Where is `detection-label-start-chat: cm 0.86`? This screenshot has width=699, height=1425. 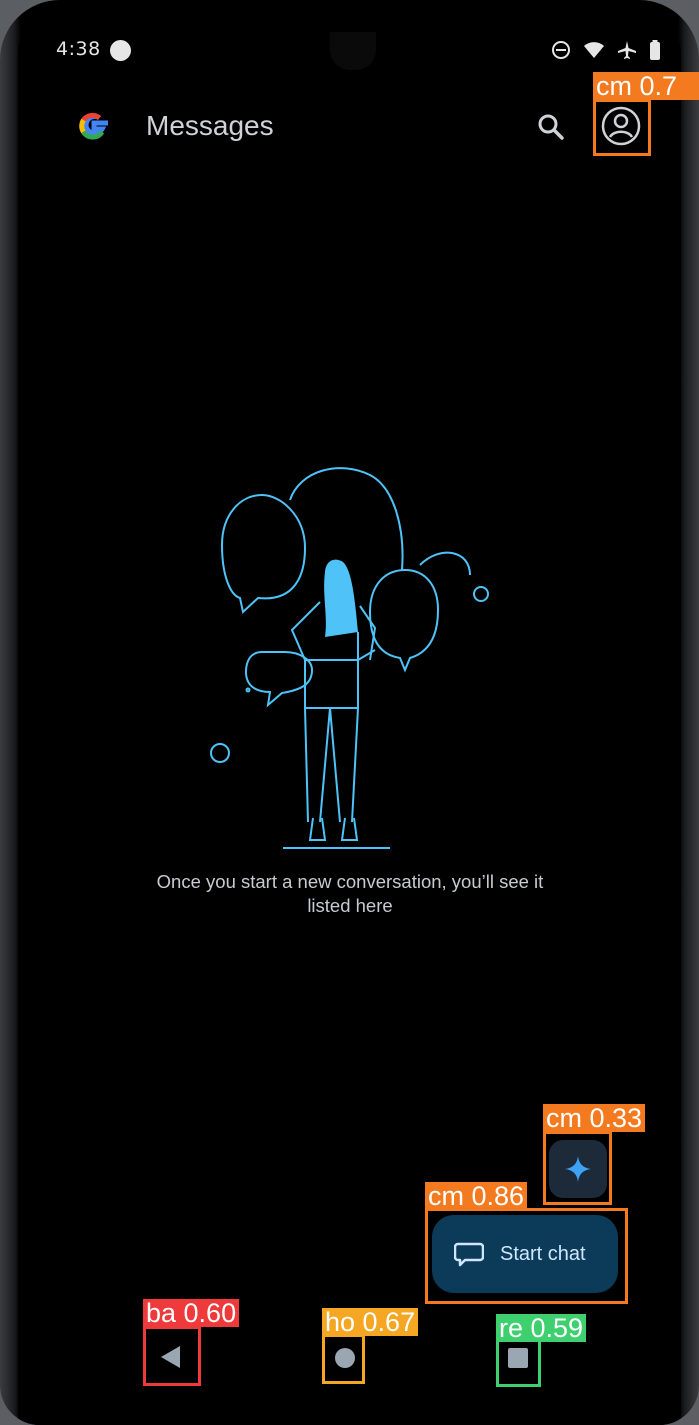
detection-label-start-chat: cm 0.86 is located at coordinates (476, 1196).